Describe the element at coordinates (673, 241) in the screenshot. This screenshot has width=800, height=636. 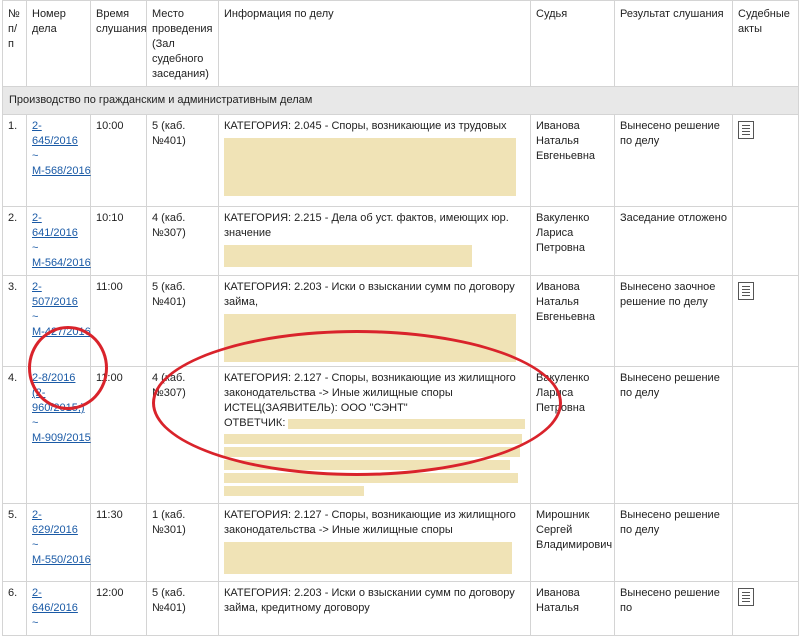
I see `result-cell: Заседание отложено` at that location.